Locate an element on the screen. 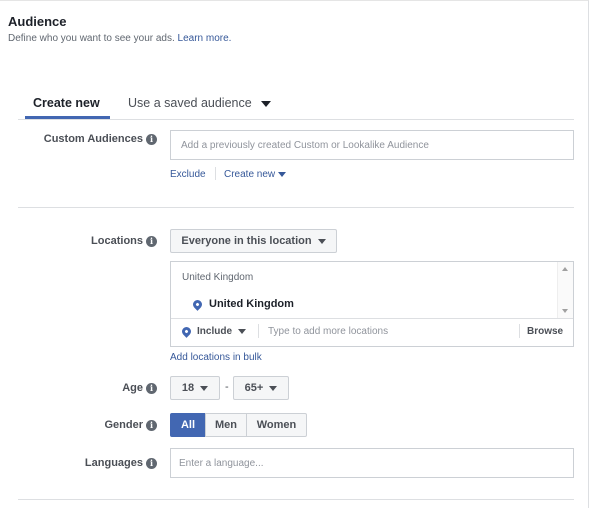  tab-divider is located at coordinates (296, 119).